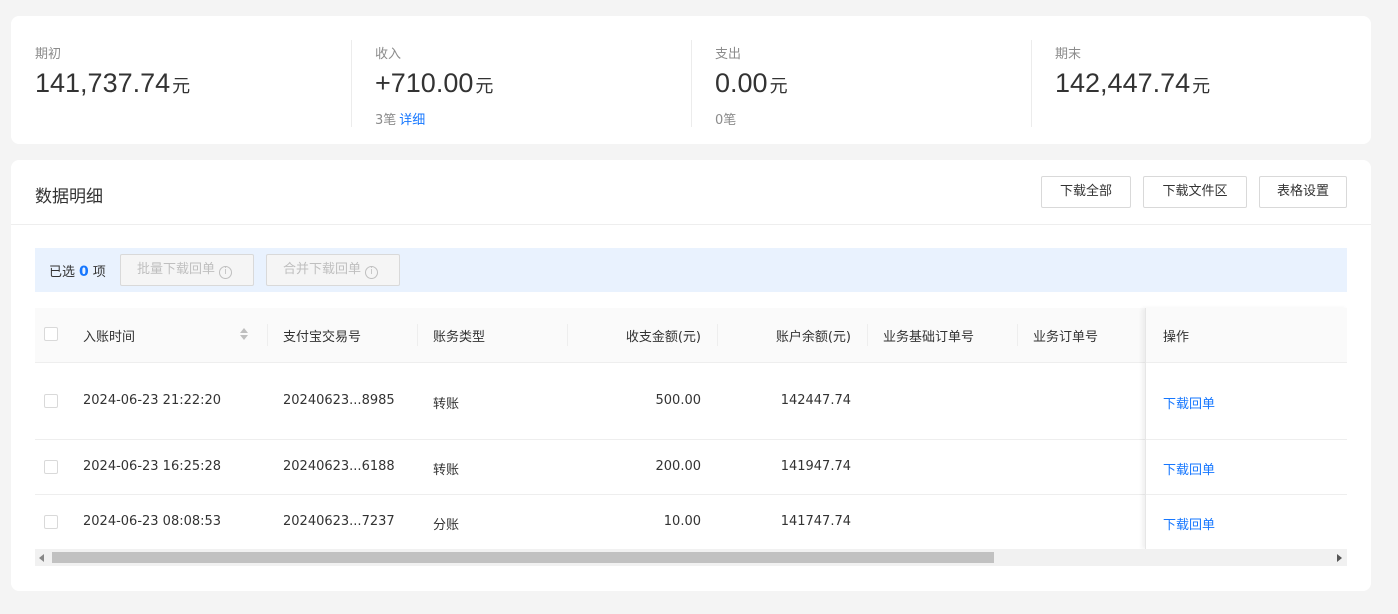 The height and width of the screenshot is (614, 1398). What do you see at coordinates (1086, 192) in the screenshot?
I see `download-all-button: 下载全部` at bounding box center [1086, 192].